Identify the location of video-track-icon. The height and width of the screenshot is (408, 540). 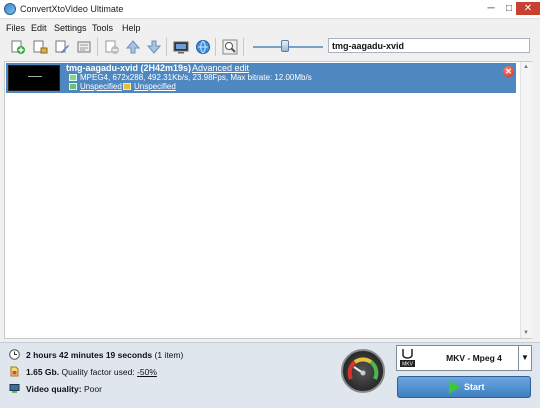
(73, 77).